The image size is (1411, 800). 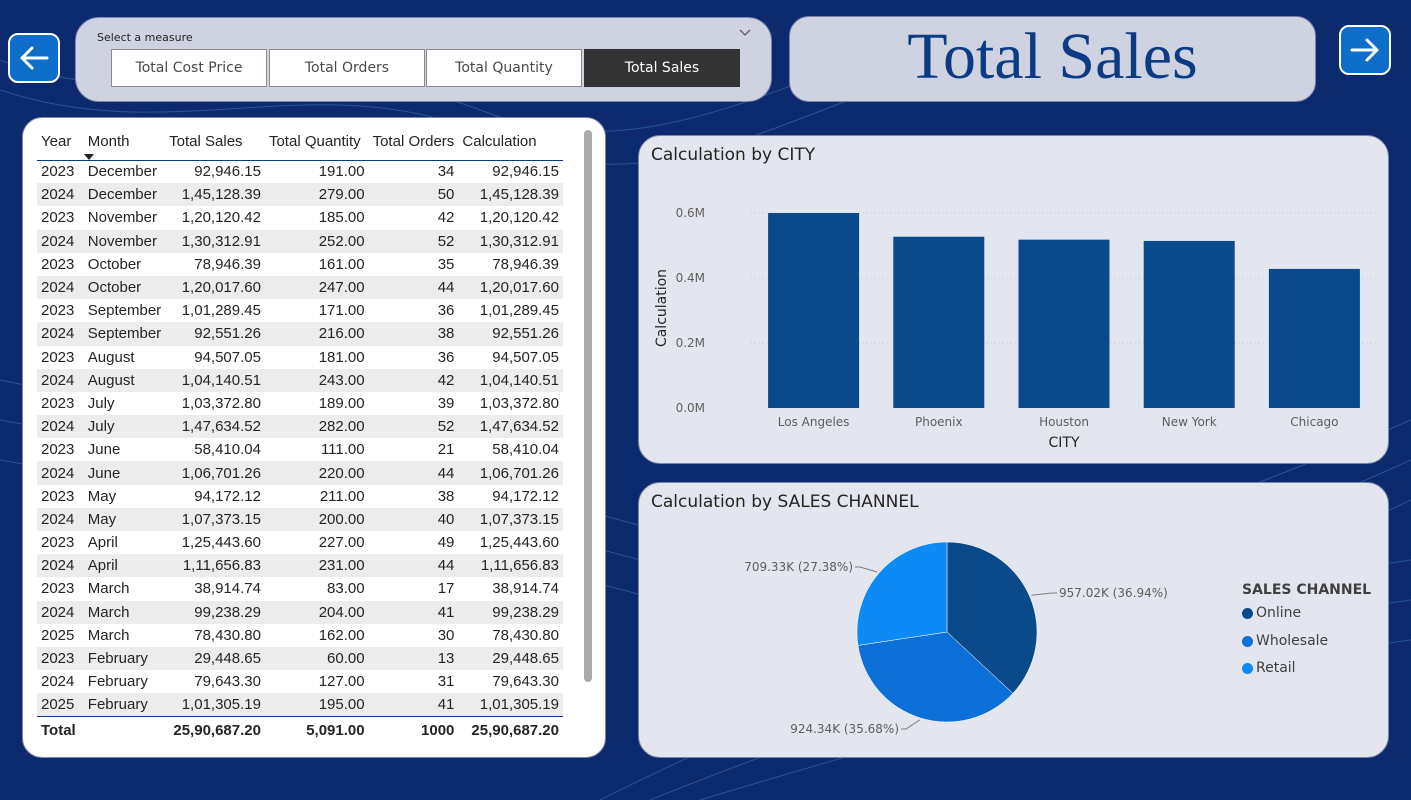 I want to click on cell-month: October, so click(x=114, y=288).